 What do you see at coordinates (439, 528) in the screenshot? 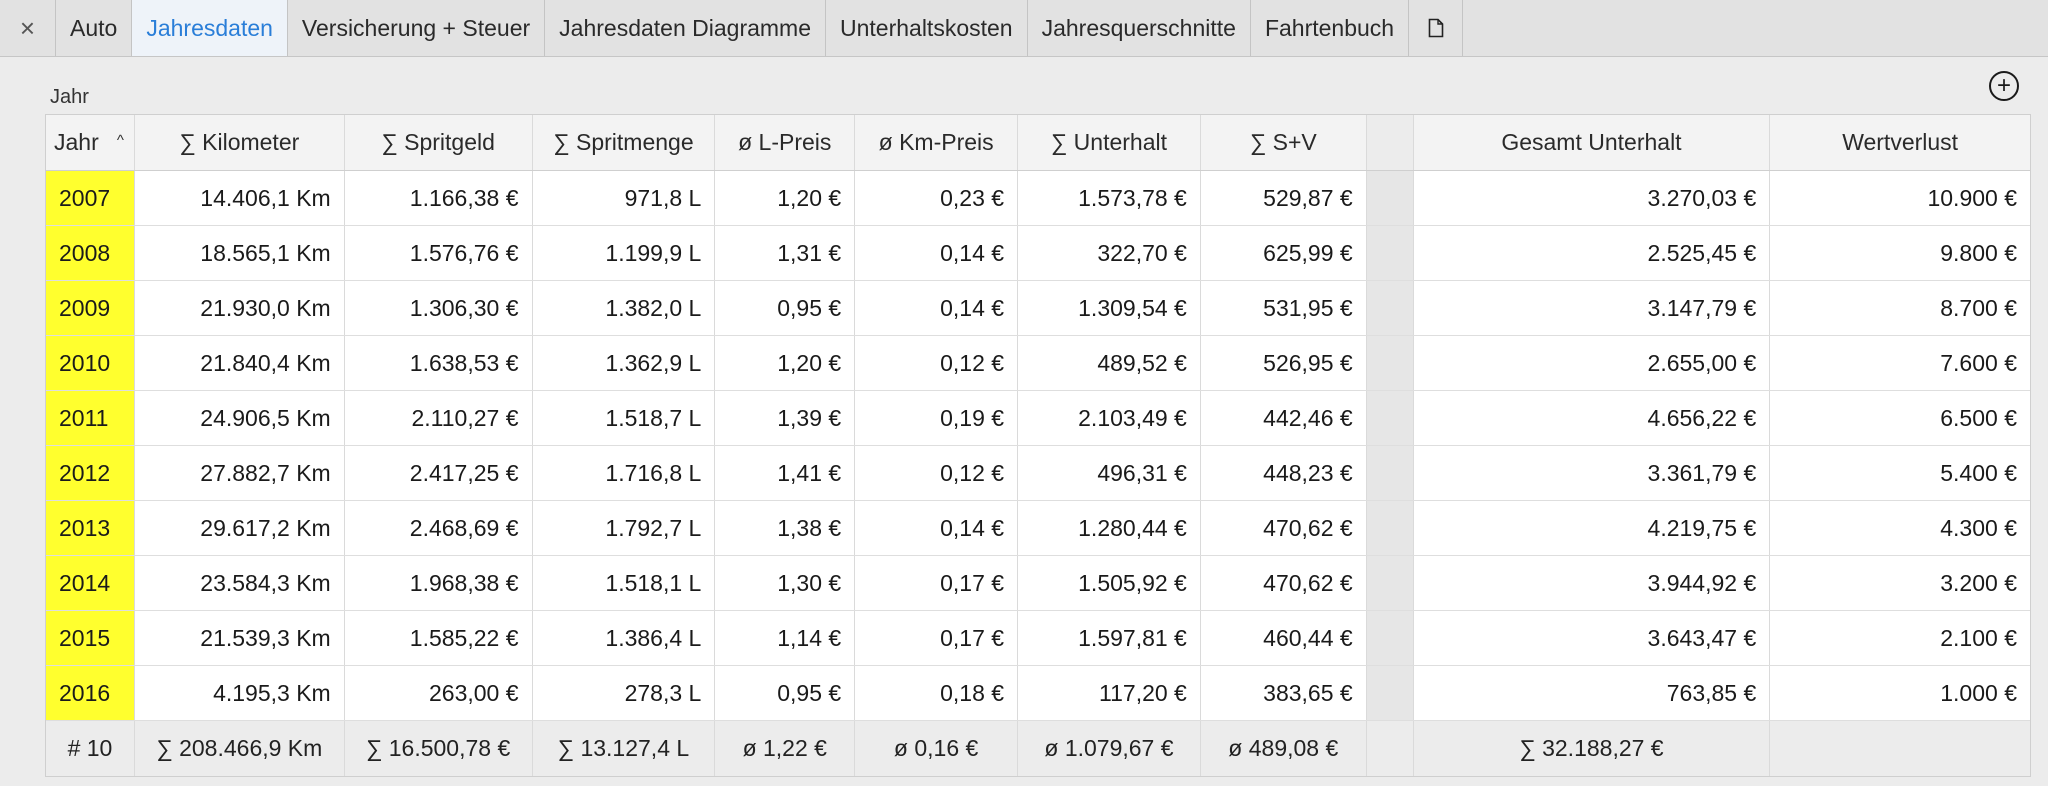
I see `table-cell: 2.468,69 €` at bounding box center [439, 528].